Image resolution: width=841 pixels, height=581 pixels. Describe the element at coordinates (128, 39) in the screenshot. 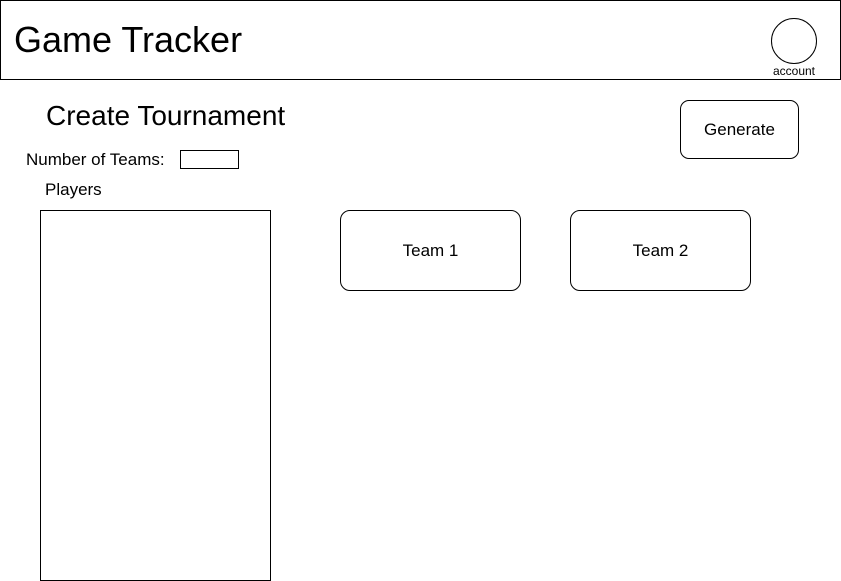

I see `app-title: Game Tracker` at that location.